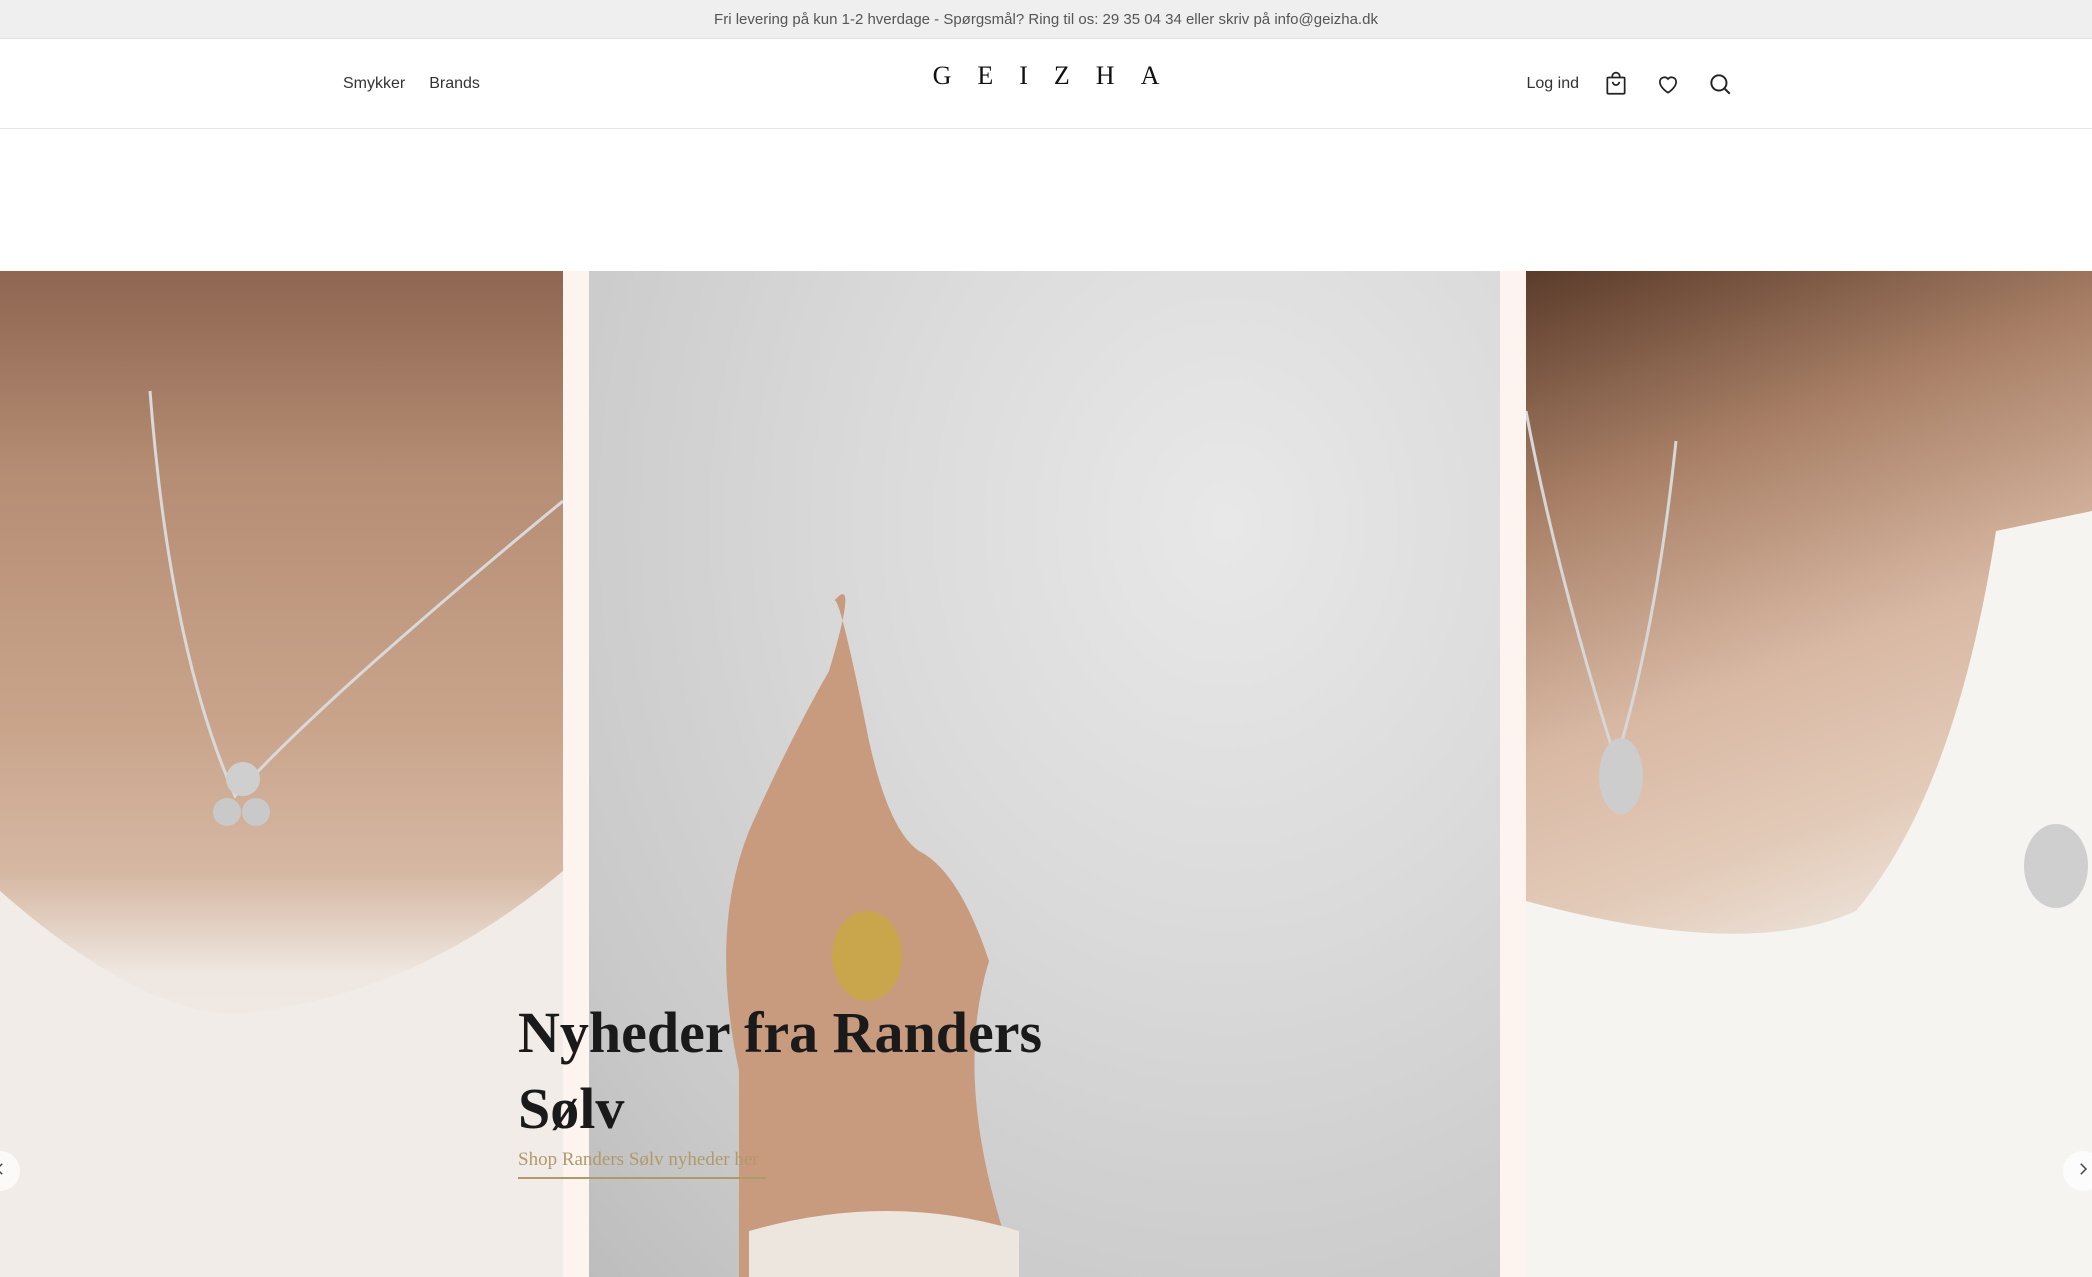 Image resolution: width=2092 pixels, height=1277 pixels. What do you see at coordinates (2083, 1171) in the screenshot?
I see `chevron-right-icon` at bounding box center [2083, 1171].